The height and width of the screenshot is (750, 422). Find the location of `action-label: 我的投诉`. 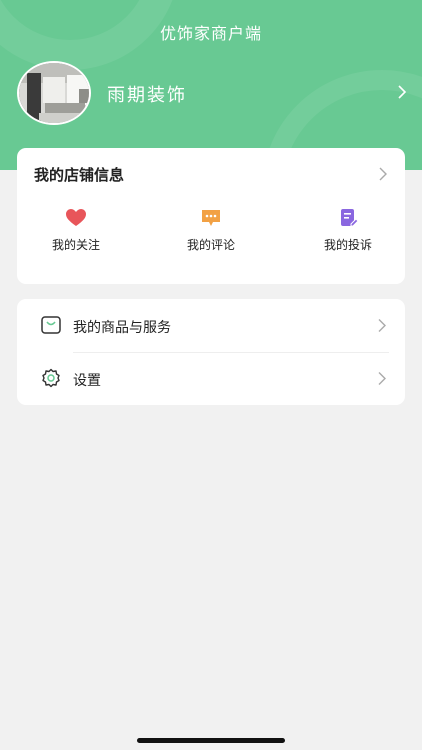

action-label: 我的投诉 is located at coordinates (347, 245).